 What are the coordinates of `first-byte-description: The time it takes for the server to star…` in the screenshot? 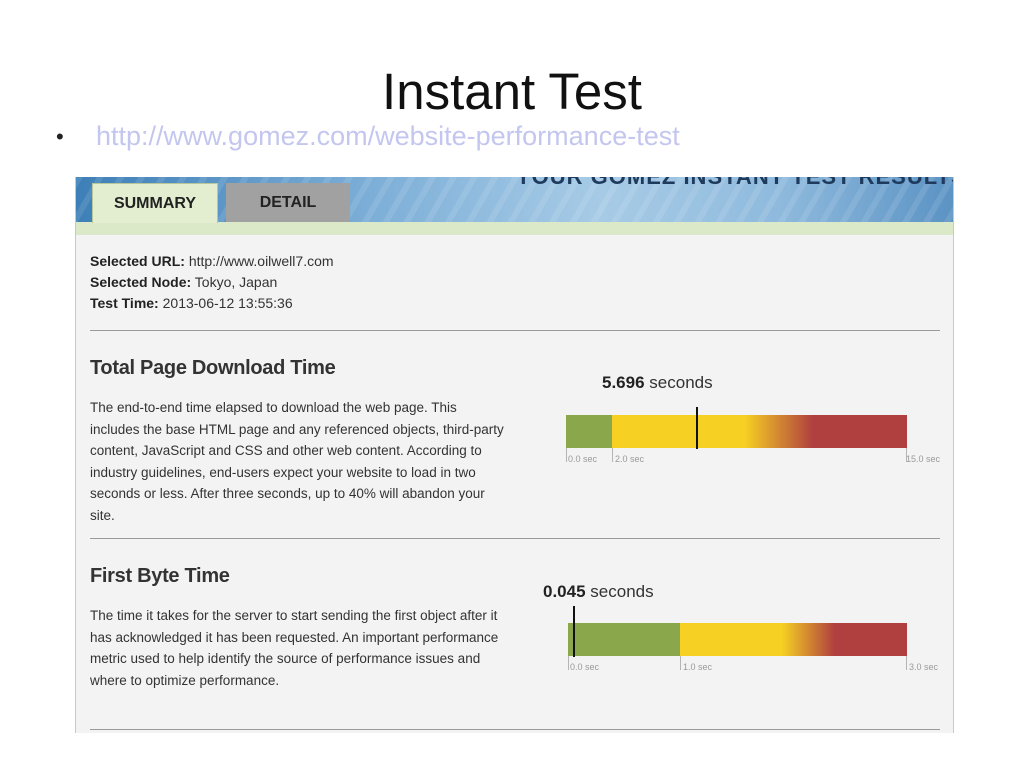 It's located at (294, 648).